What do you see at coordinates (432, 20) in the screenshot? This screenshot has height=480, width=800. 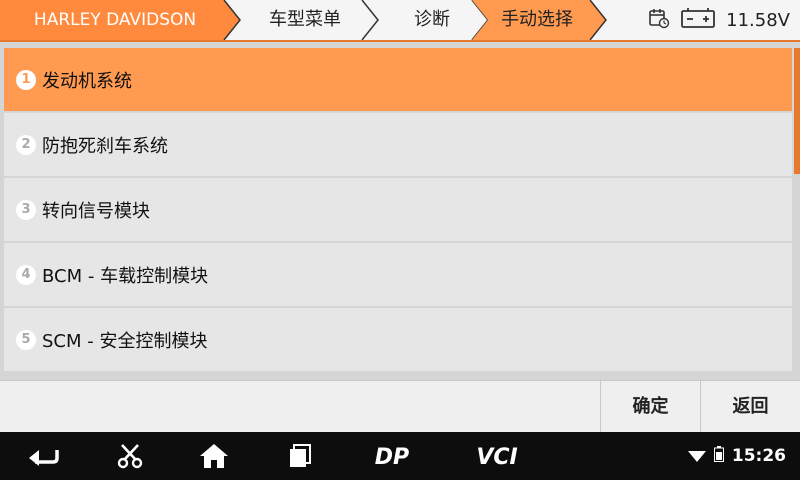 I see `breadcrumb-diagnosis: 诊断` at bounding box center [432, 20].